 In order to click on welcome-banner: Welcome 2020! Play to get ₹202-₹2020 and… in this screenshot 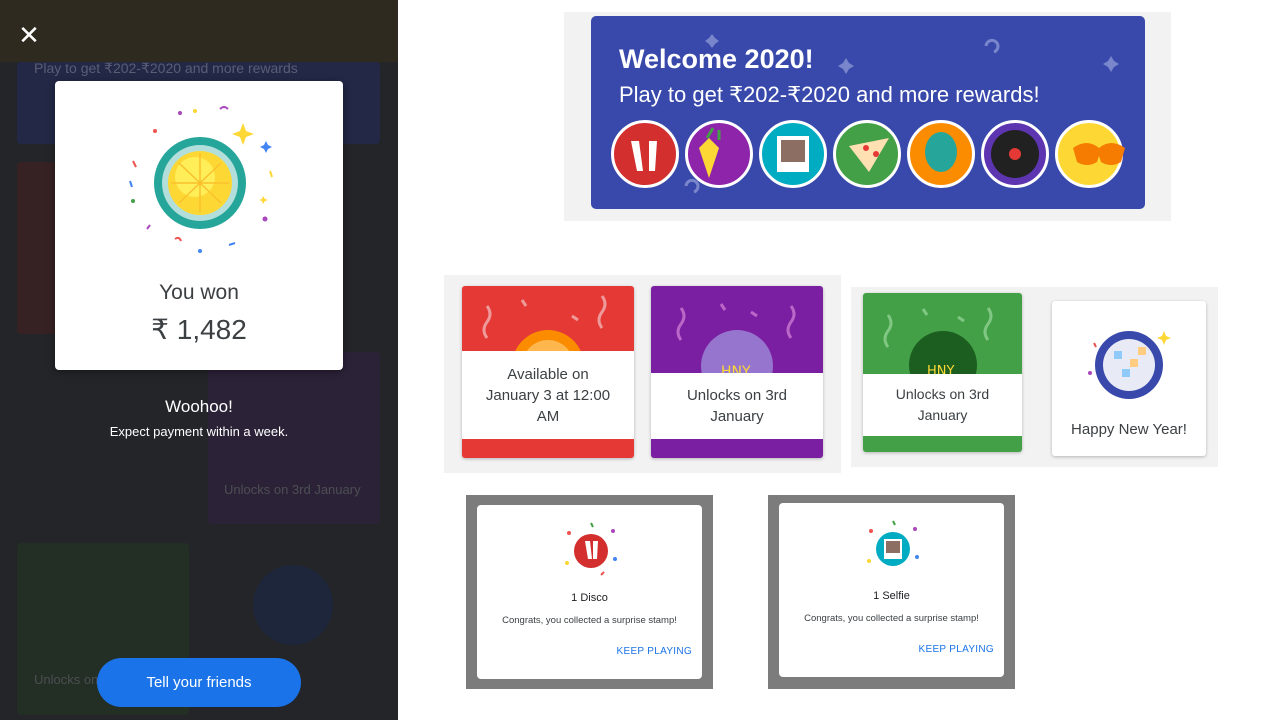, I will do `click(868, 112)`.